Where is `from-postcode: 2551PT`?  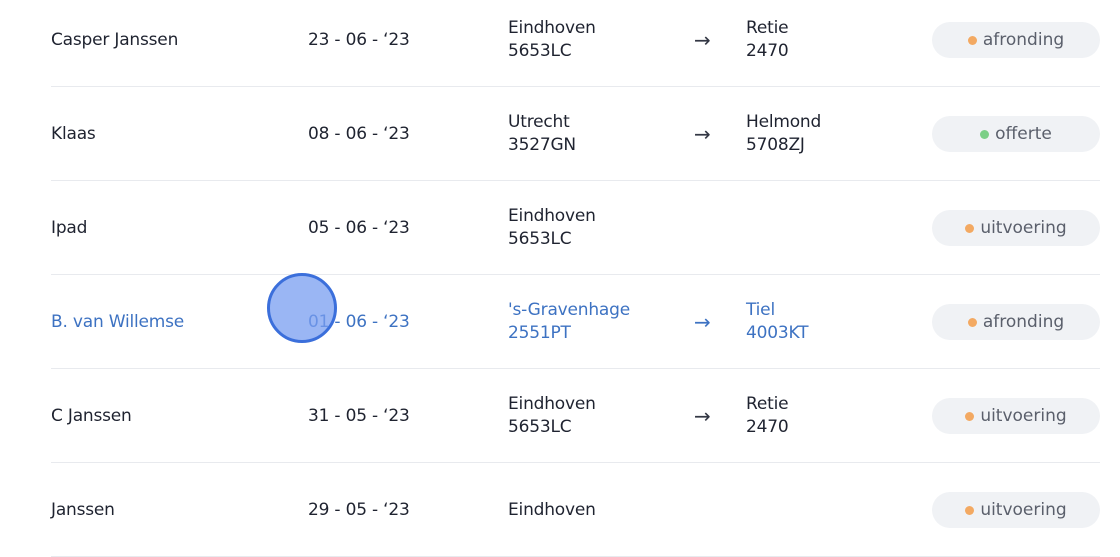 from-postcode: 2551PT is located at coordinates (539, 333).